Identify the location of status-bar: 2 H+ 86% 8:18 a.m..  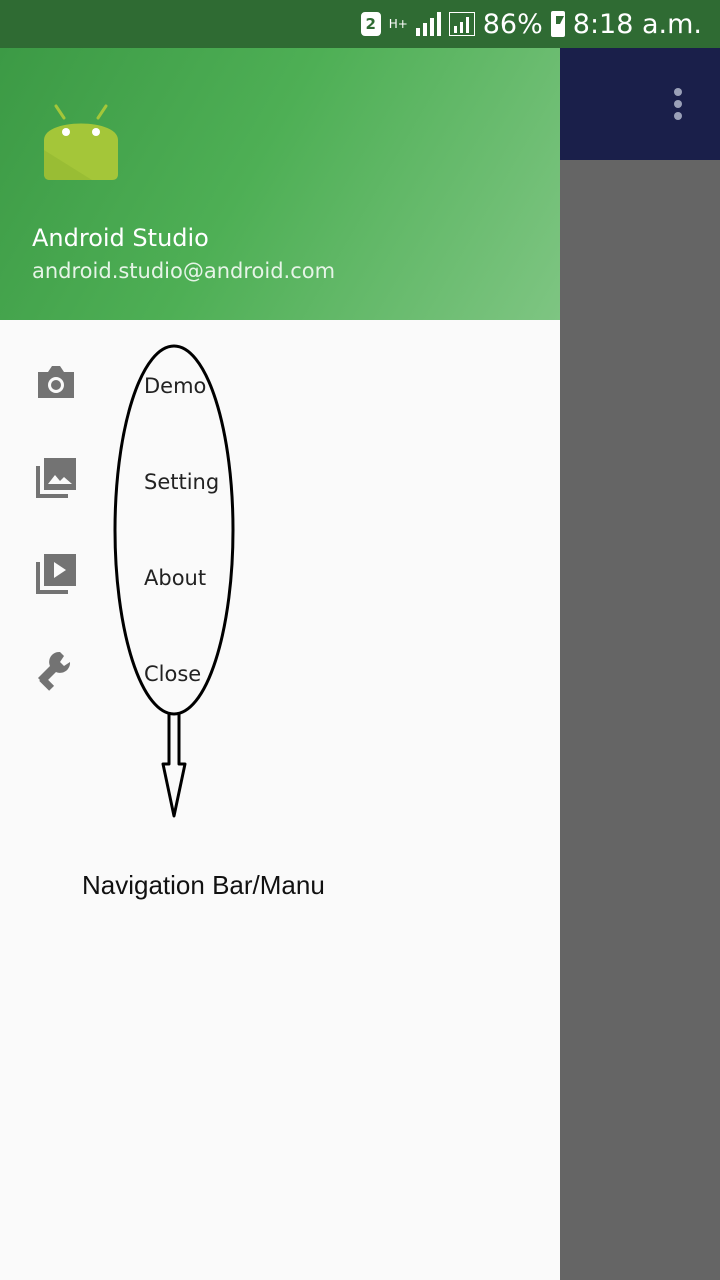
(360, 24).